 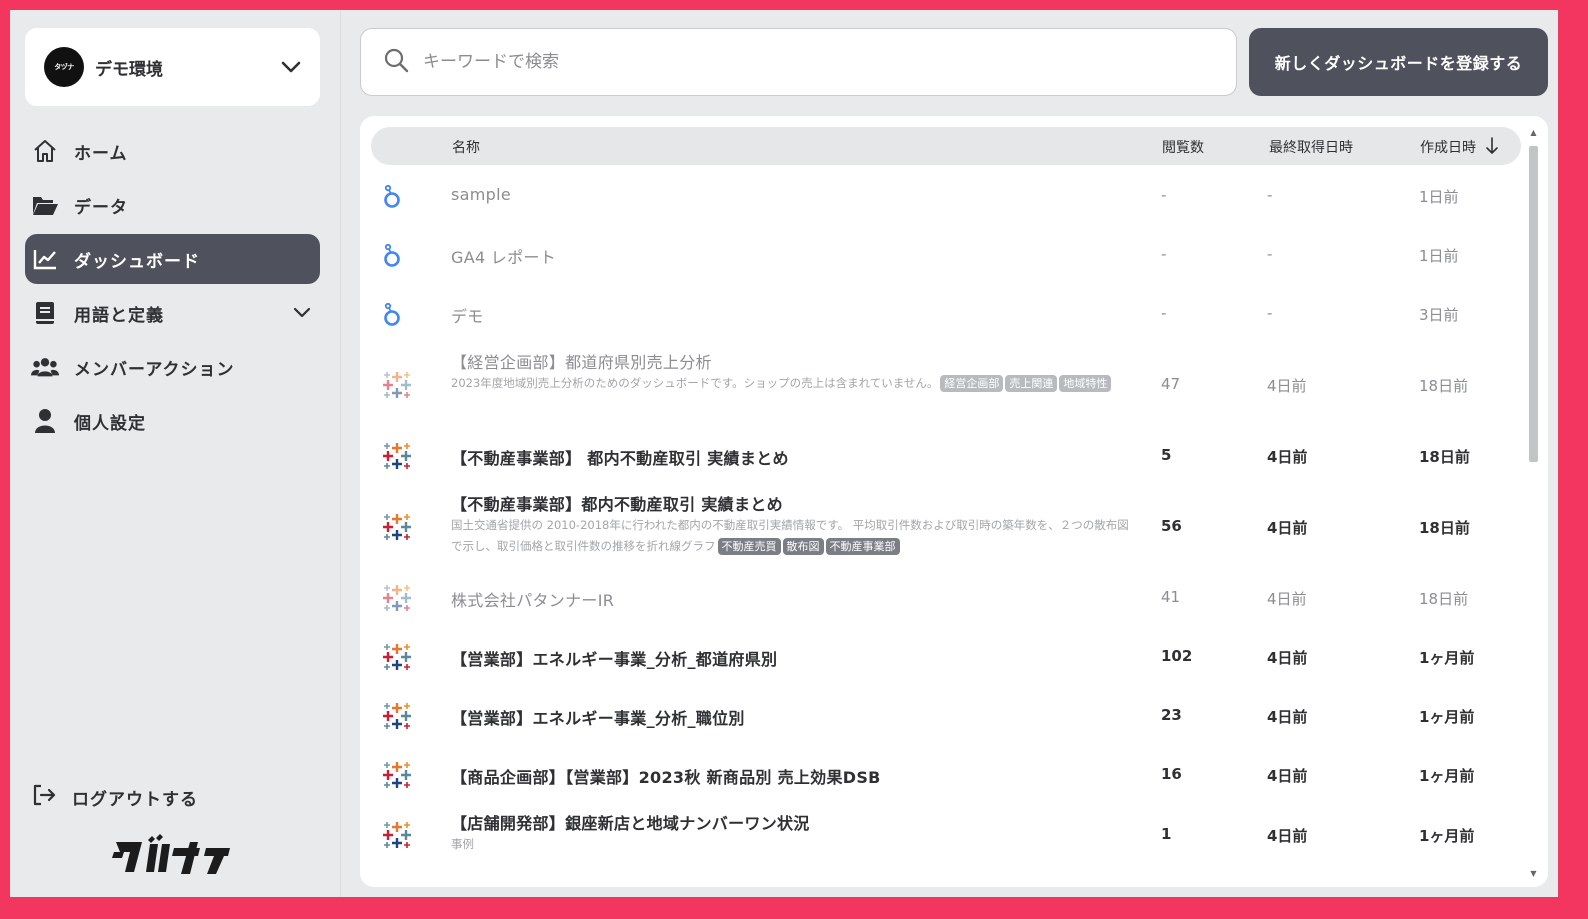 I want to click on dashboard-title: GA4 レポート, so click(x=503, y=256).